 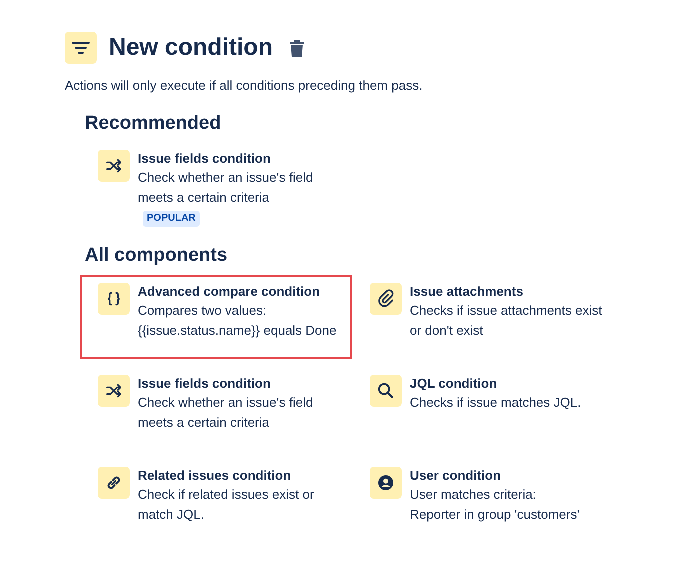 What do you see at coordinates (386, 298) in the screenshot?
I see `paperclip-icon` at bounding box center [386, 298].